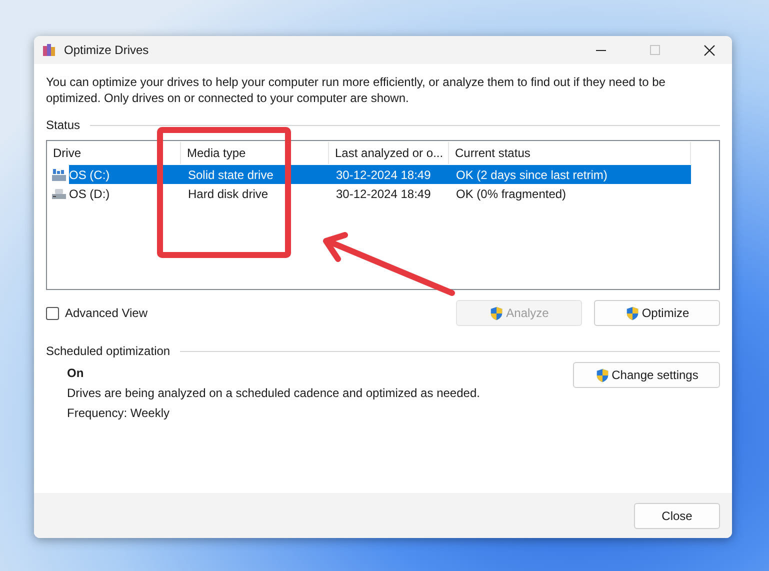  I want to click on schedule-description: Drives are being analyzed on a scheduled cadence and optimized as needed., so click(274, 393).